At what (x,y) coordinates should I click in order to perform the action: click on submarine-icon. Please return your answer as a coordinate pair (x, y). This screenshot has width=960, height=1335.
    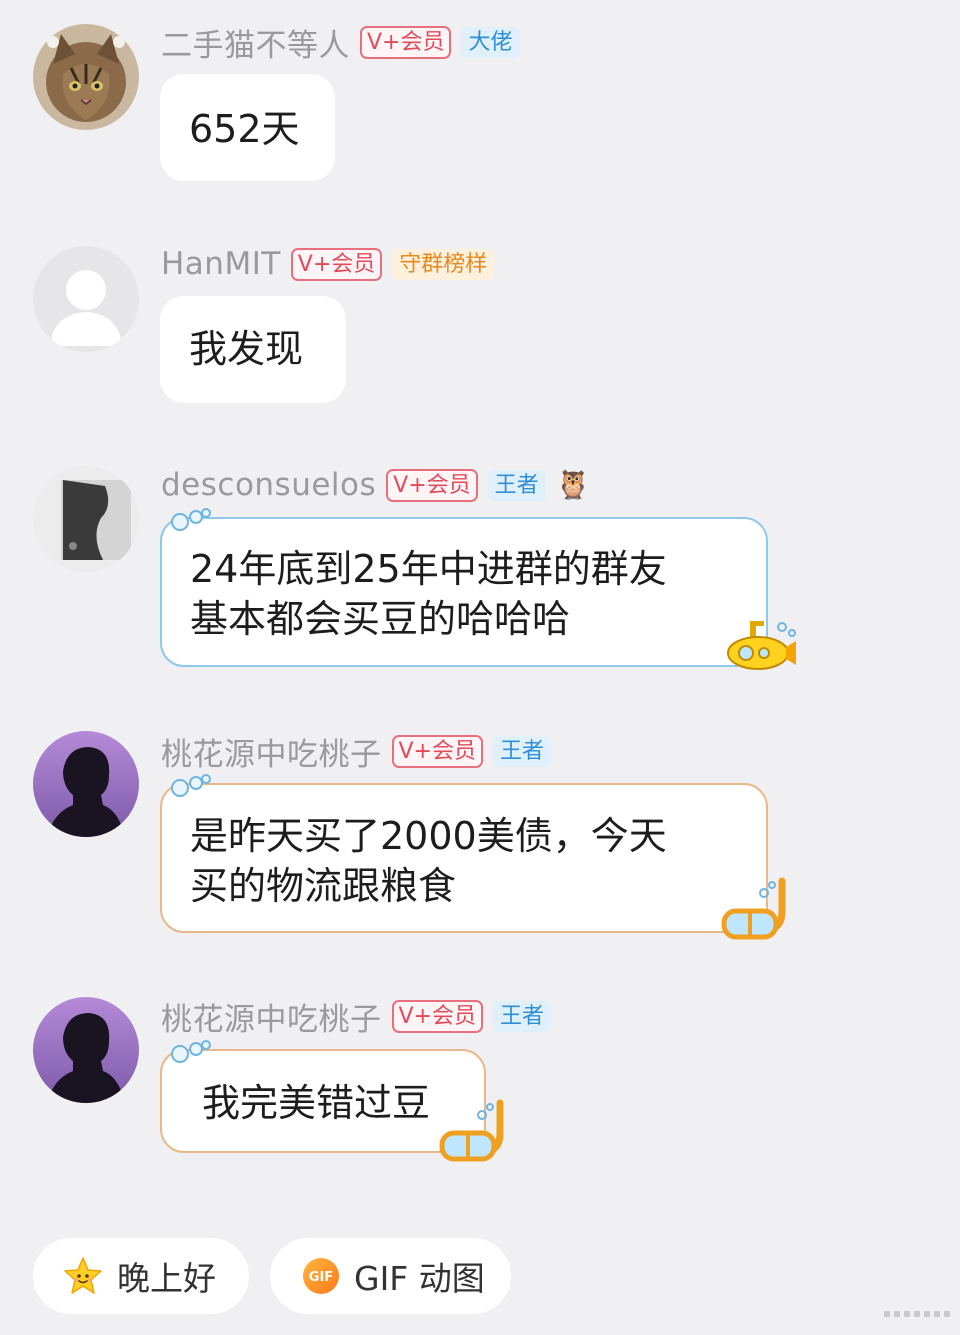
    Looking at the image, I should click on (761, 645).